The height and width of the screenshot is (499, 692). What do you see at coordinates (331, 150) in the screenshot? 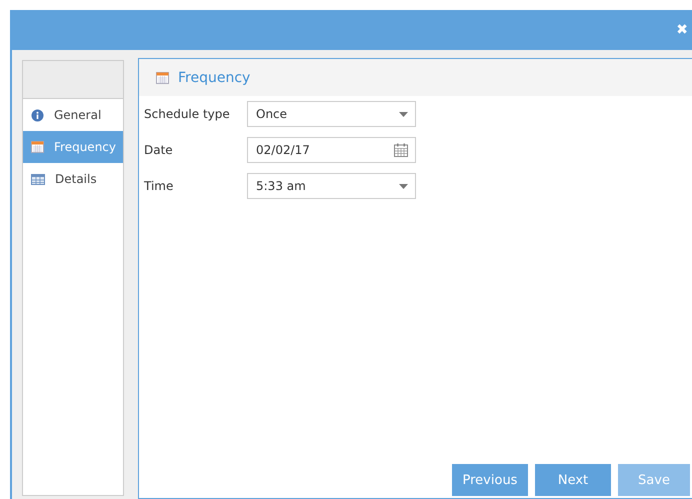
I see `date-field: 02/02/17` at bounding box center [331, 150].